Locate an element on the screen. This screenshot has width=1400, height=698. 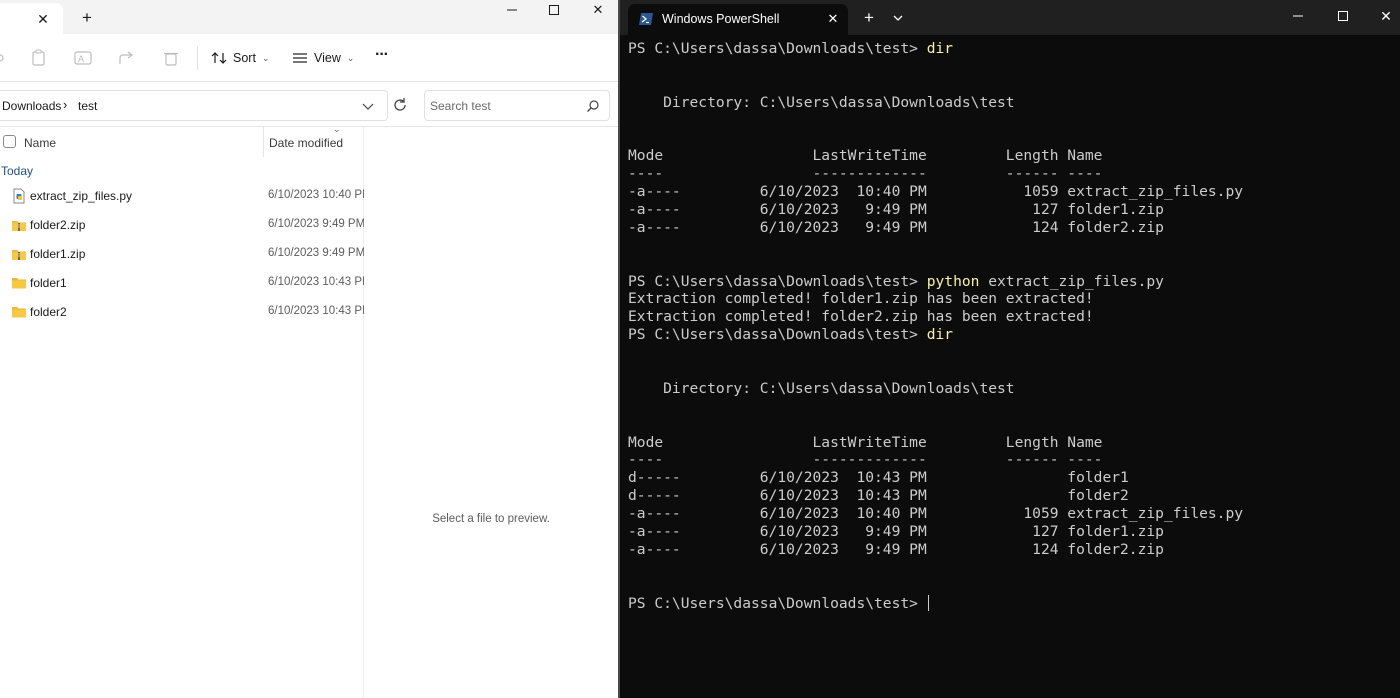
terminal-output-line: d----- 6/10/2023 10:43 PM folder1 is located at coordinates (878, 478).